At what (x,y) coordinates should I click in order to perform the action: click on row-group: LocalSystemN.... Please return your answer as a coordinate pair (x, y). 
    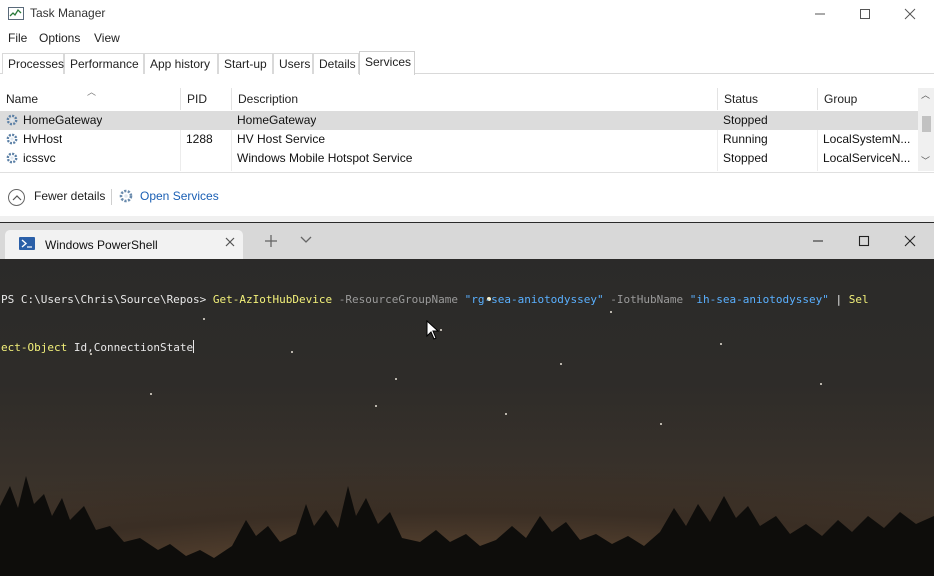
    Looking at the image, I should click on (867, 139).